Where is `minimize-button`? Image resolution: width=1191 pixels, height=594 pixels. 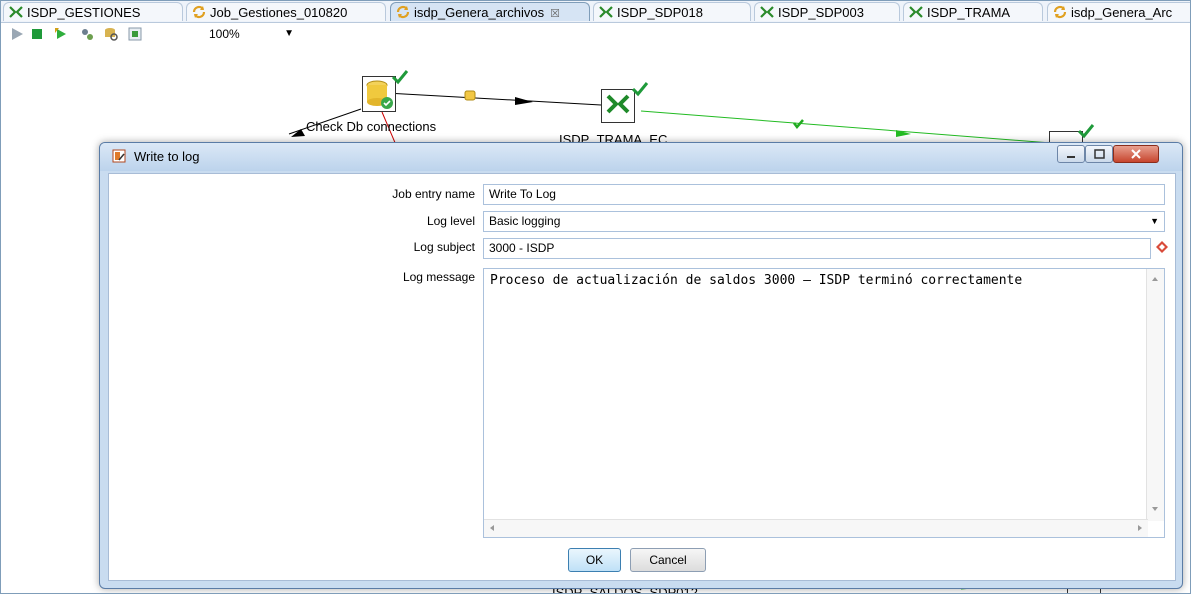
minimize-button is located at coordinates (1071, 154).